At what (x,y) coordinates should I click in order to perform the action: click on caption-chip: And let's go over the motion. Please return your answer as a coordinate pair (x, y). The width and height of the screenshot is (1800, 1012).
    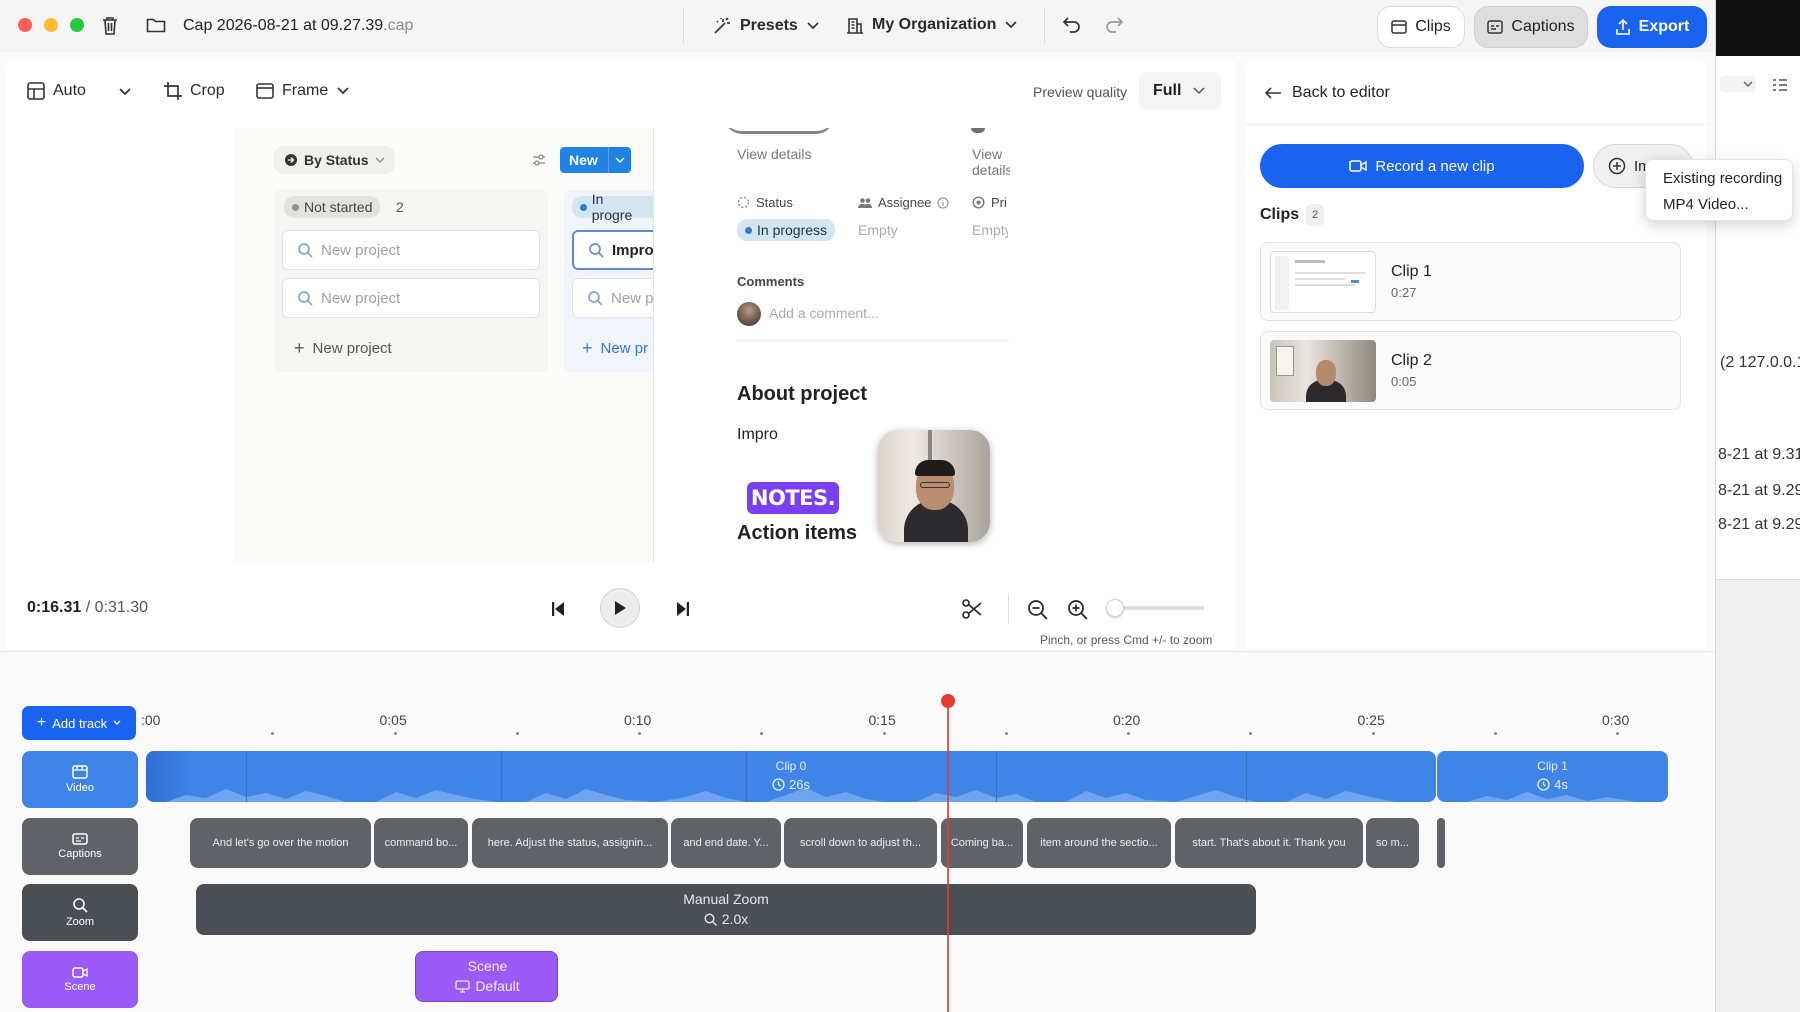
    Looking at the image, I should click on (280, 843).